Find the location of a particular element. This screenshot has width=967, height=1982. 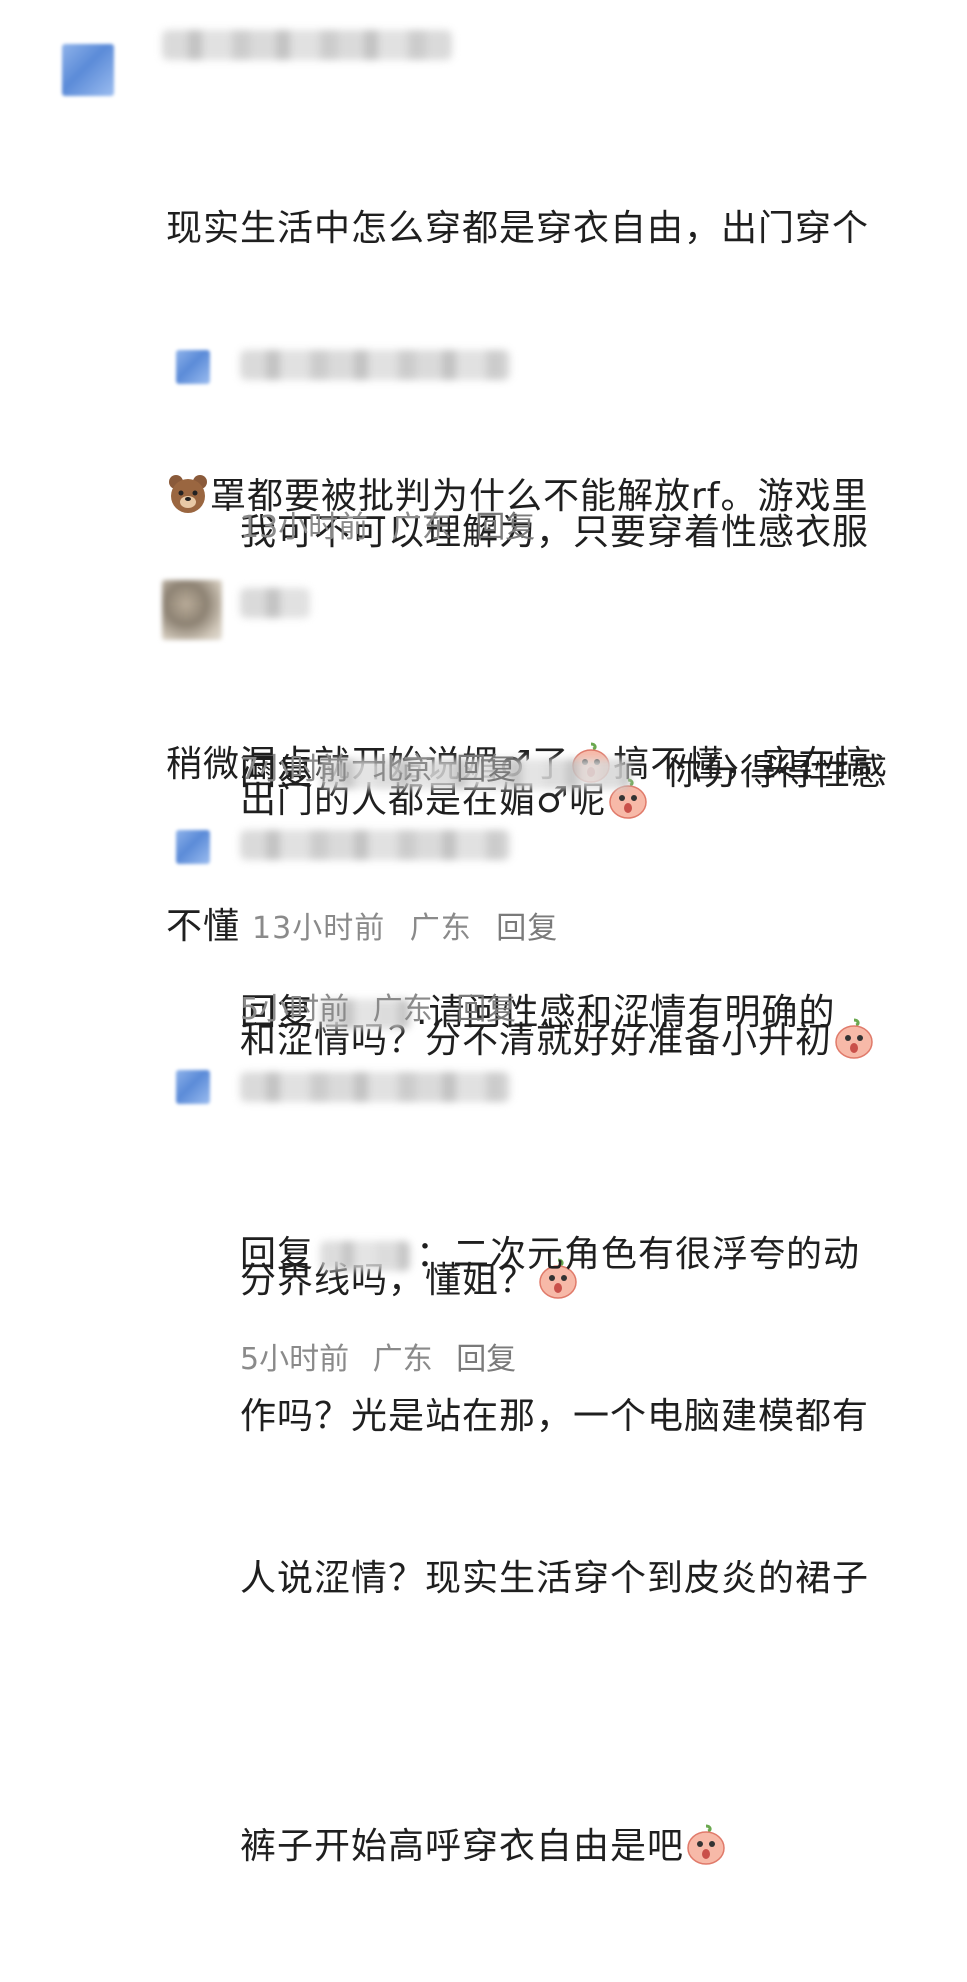

location: 北京 is located at coordinates (402, 769).